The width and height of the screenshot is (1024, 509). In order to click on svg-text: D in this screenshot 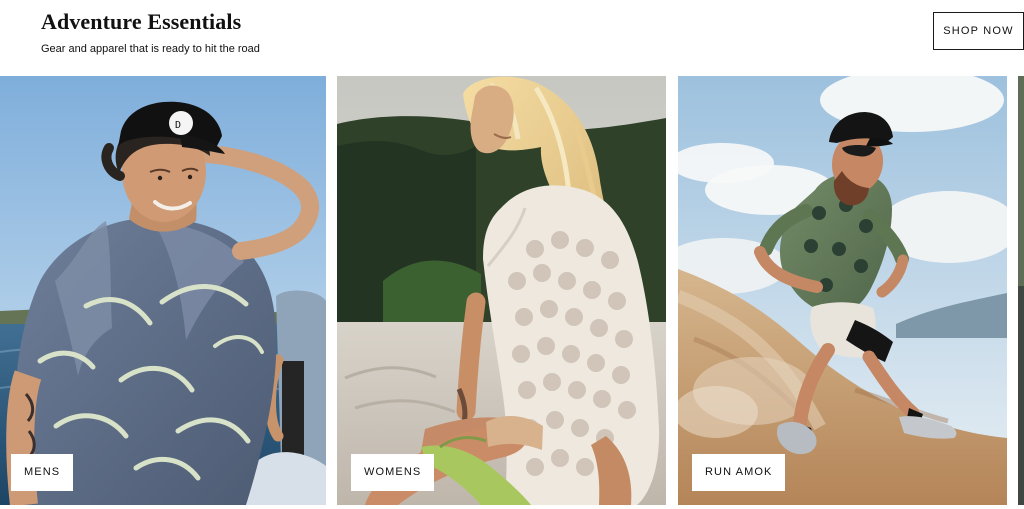, I will do `click(178, 125)`.